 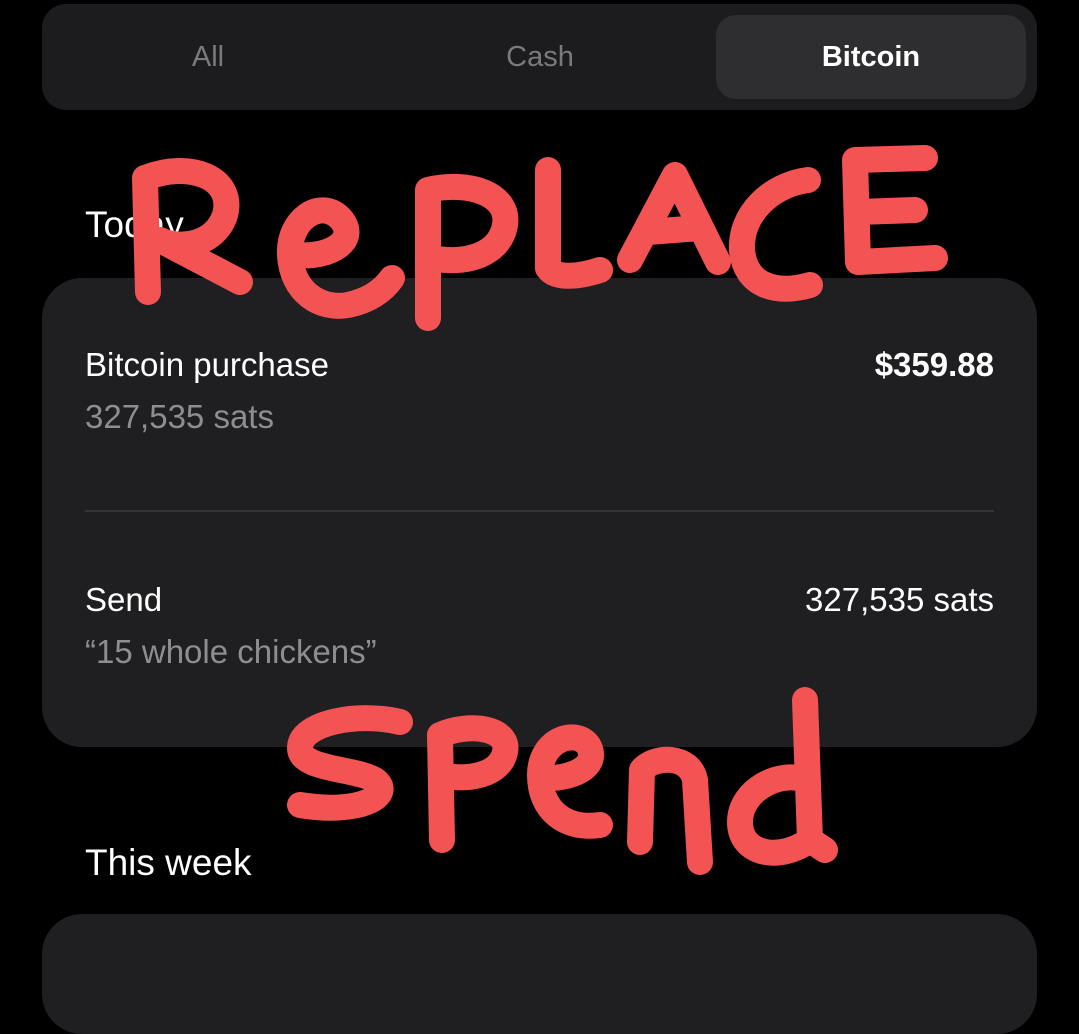 What do you see at coordinates (539, 974) in the screenshot?
I see `transactions-card-this-week` at bounding box center [539, 974].